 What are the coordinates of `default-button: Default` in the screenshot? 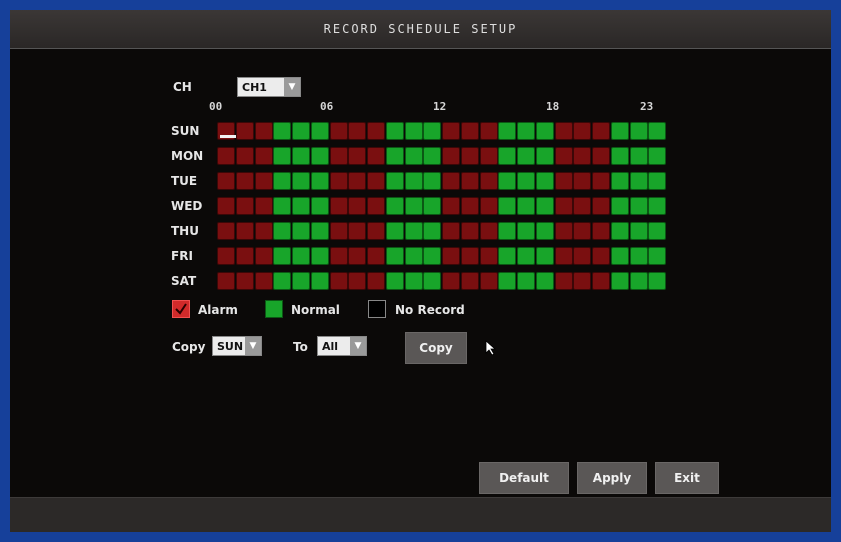 It's located at (524, 478).